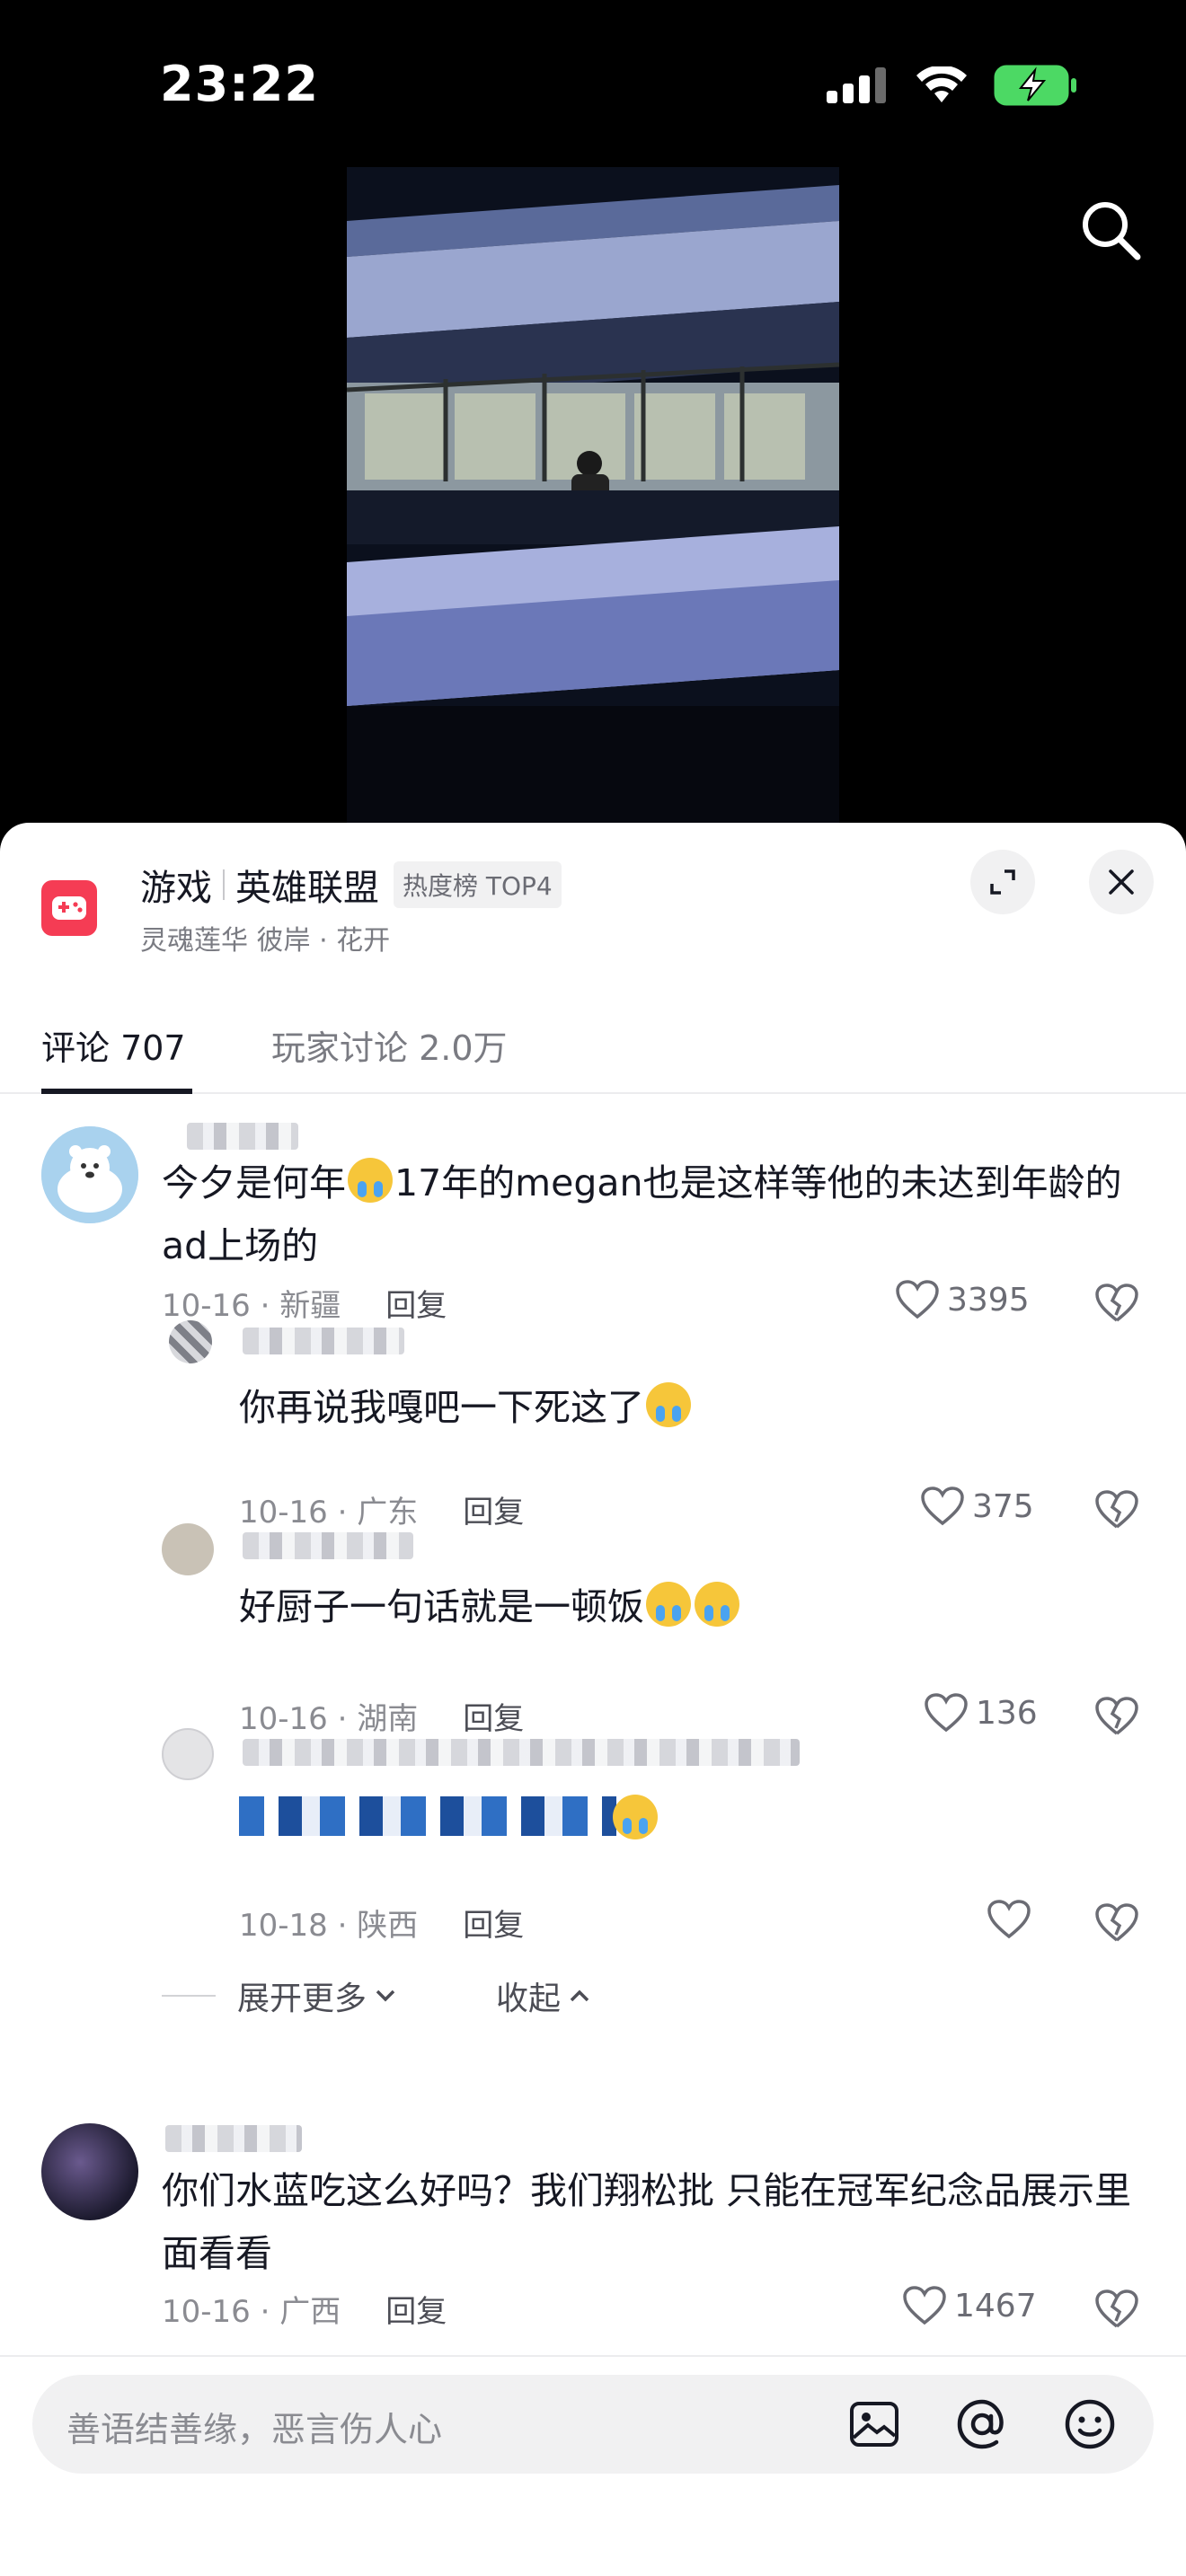 The height and width of the screenshot is (2576, 1186). I want to click on expand-button, so click(1002, 882).